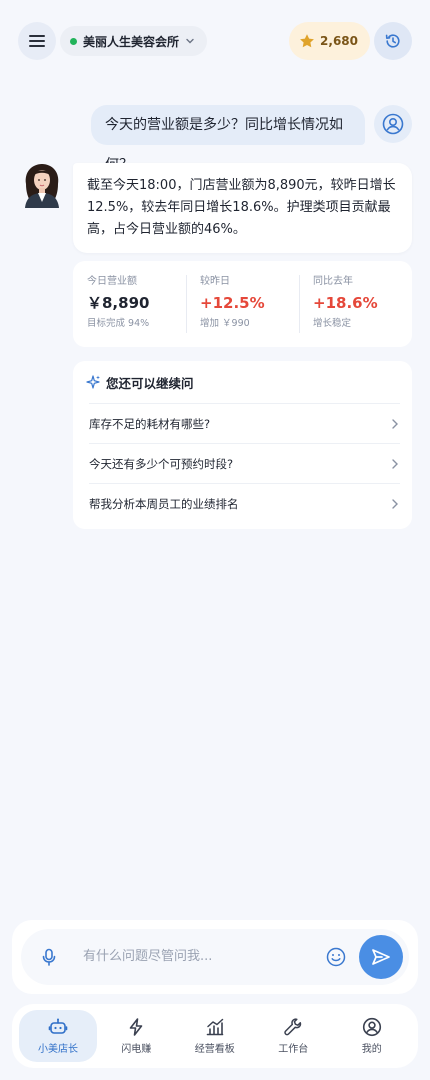 The image size is (430, 1080). I want to click on points-badge: 2,680, so click(329, 41).